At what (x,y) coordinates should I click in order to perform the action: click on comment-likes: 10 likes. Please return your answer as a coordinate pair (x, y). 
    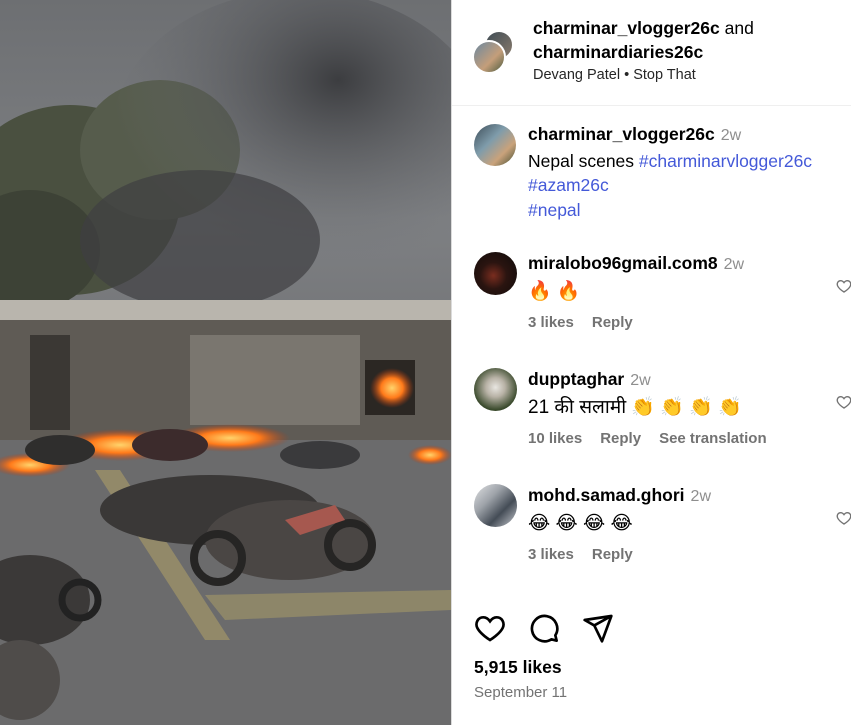
    Looking at the image, I should click on (555, 438).